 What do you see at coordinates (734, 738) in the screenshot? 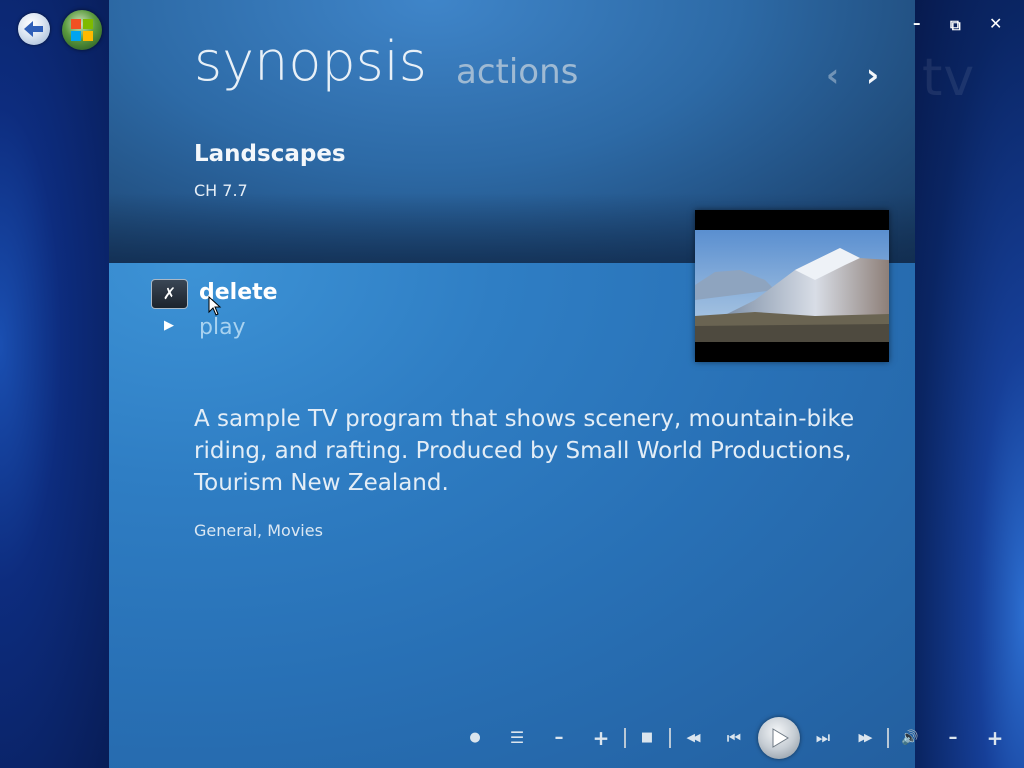
I see `skip-back-icon: ⏮` at bounding box center [734, 738].